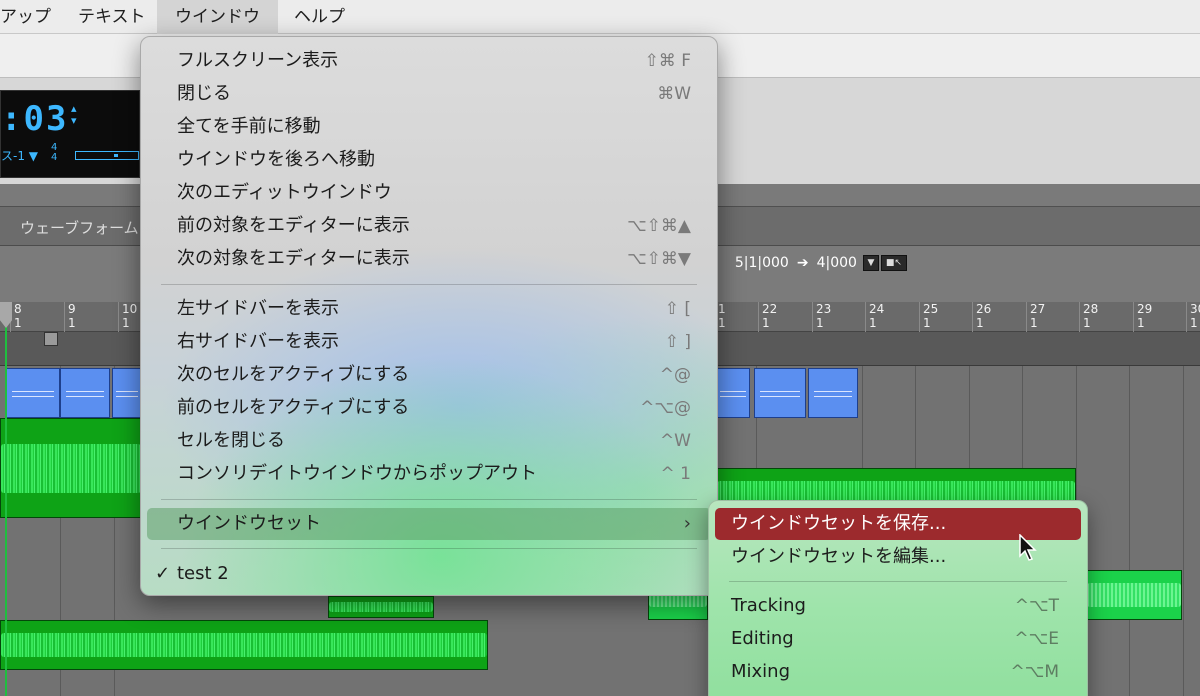 The height and width of the screenshot is (696, 1200). Describe the element at coordinates (675, 441) in the screenshot. I see `shortcut-label: ^W` at that location.